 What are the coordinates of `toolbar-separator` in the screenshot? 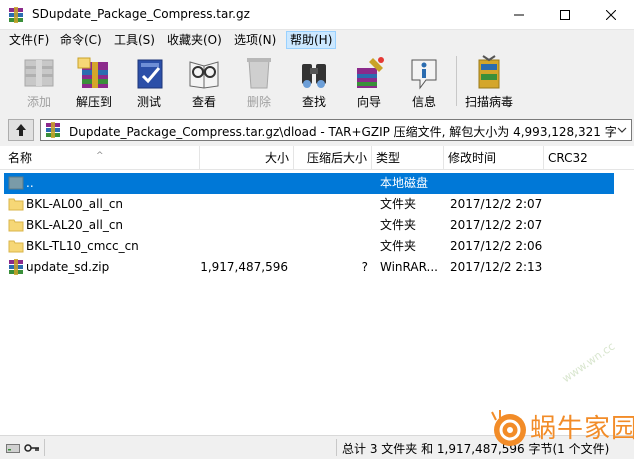 It's located at (456, 81).